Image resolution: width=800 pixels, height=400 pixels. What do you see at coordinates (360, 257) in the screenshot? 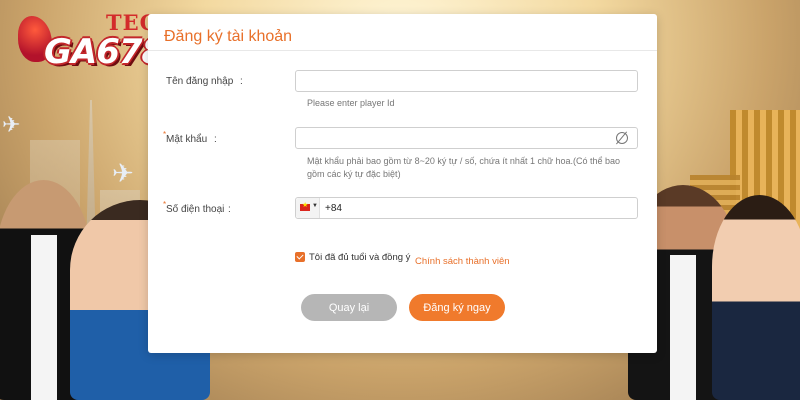
I see `agree-text: Tôi đã đủ tuổi và đồng ý` at bounding box center [360, 257].